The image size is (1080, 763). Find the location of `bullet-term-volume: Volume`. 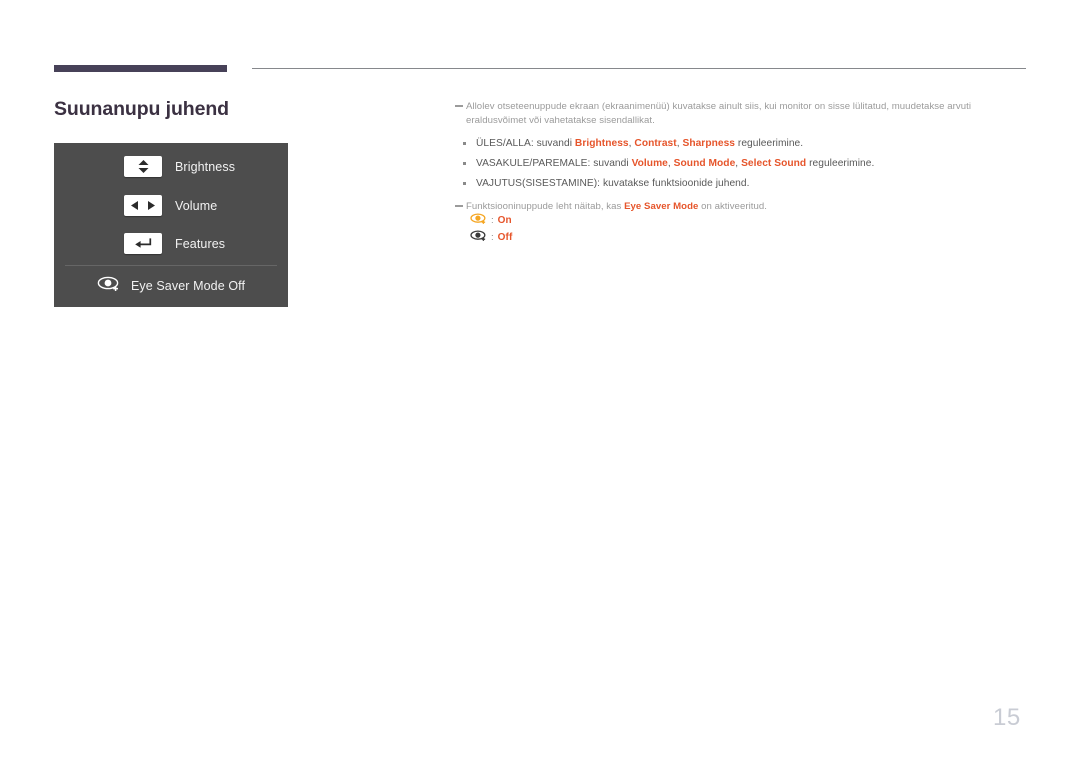

bullet-term-volume: Volume is located at coordinates (649, 164).